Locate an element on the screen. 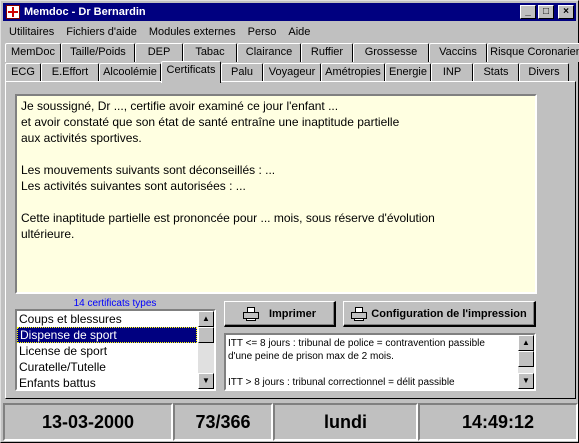 The height and width of the screenshot is (443, 579). certificate-list-scrollbar: ▲ ▼ is located at coordinates (206, 350).